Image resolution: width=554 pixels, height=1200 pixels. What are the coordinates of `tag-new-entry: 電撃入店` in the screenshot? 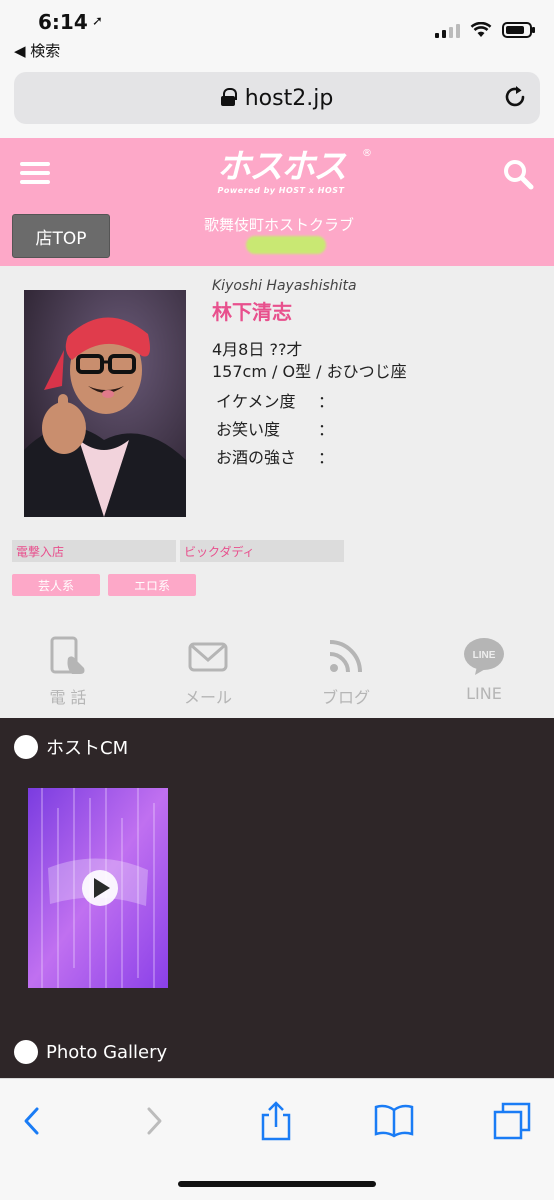 It's located at (94, 551).